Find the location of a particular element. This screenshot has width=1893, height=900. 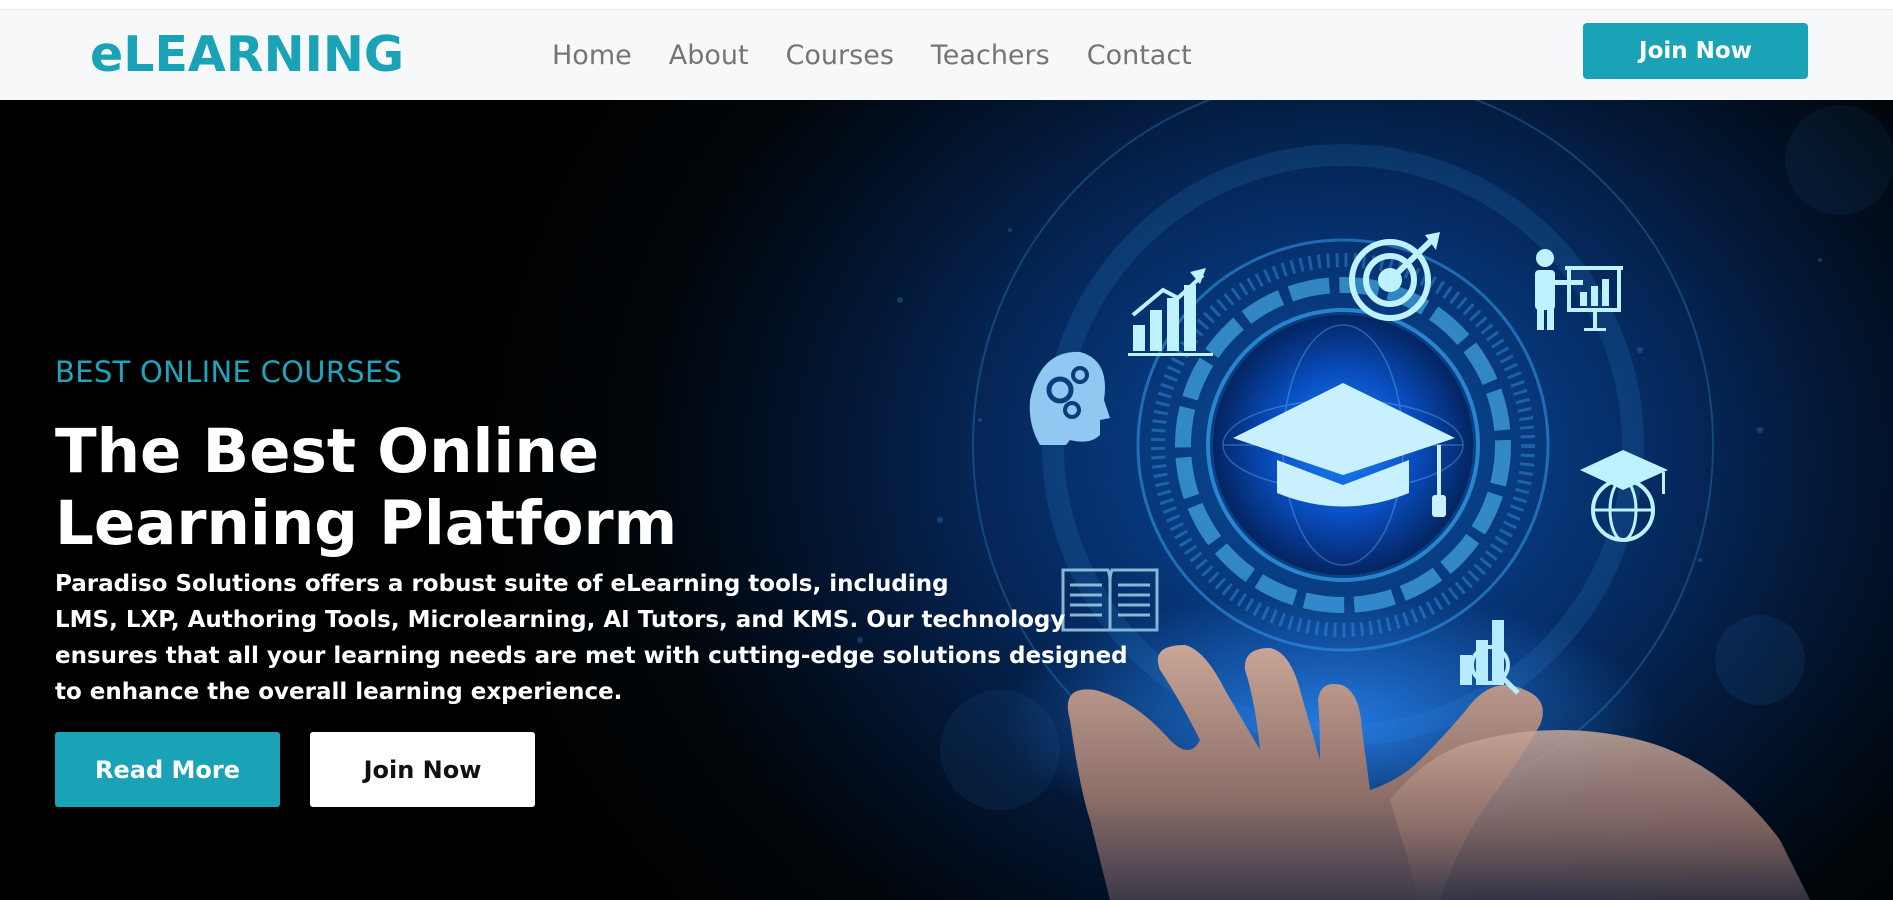

nav-link-teachers: Teachers is located at coordinates (990, 55).